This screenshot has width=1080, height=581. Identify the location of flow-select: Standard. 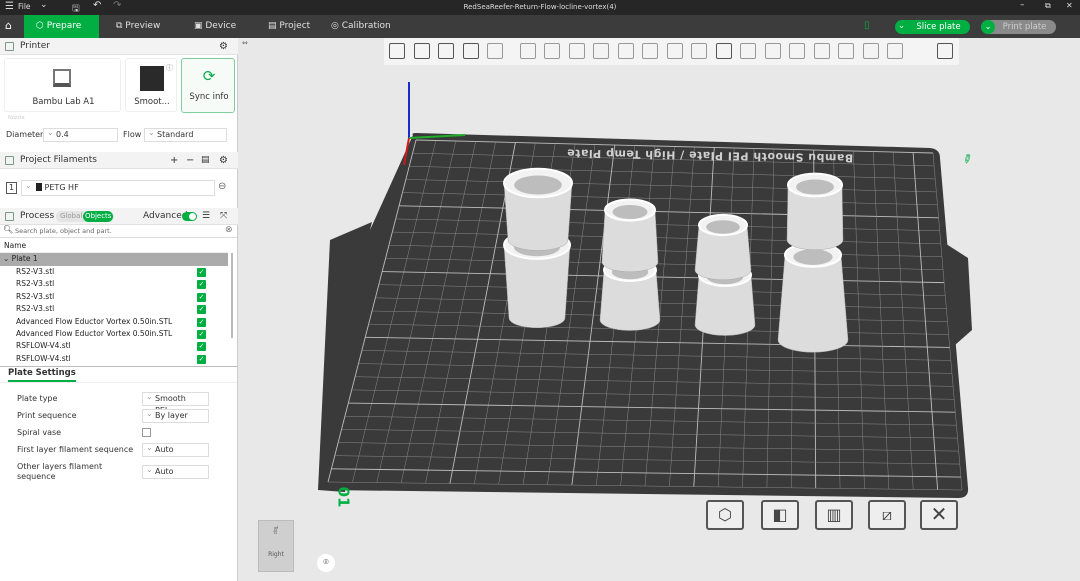
(185, 134).